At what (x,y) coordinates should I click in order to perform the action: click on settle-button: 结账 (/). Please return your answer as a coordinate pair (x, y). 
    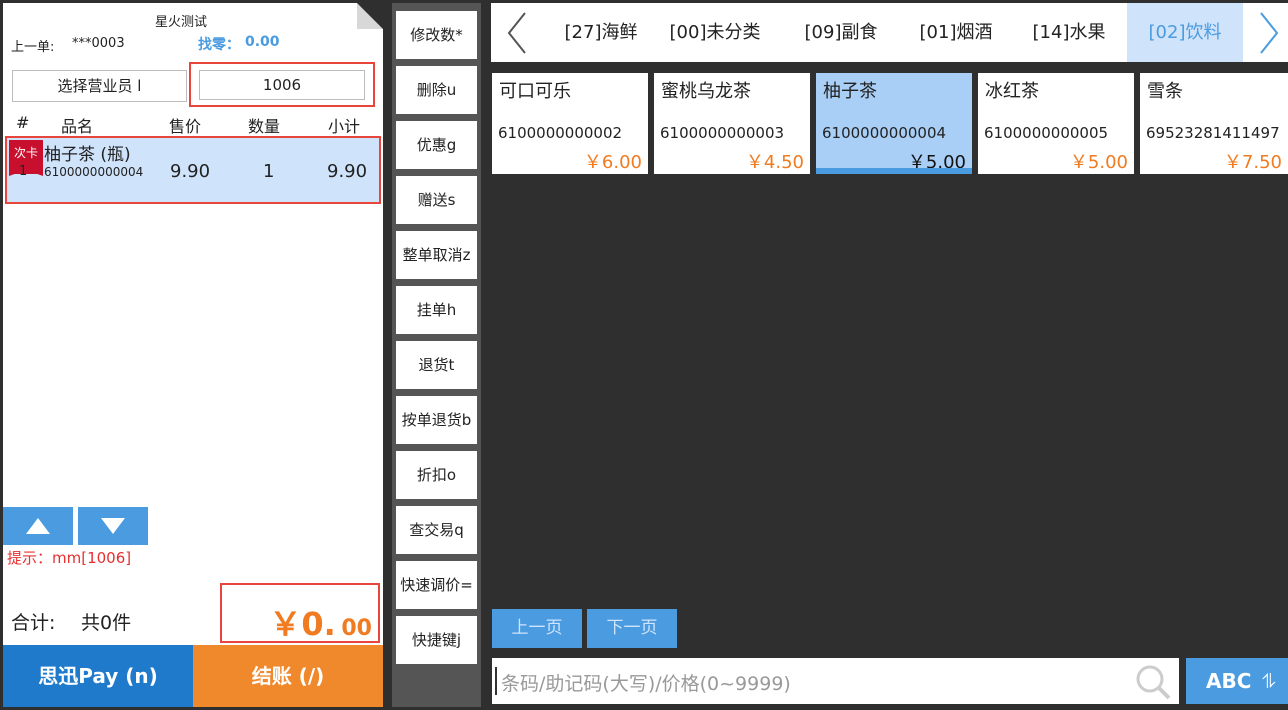
    Looking at the image, I should click on (288, 676).